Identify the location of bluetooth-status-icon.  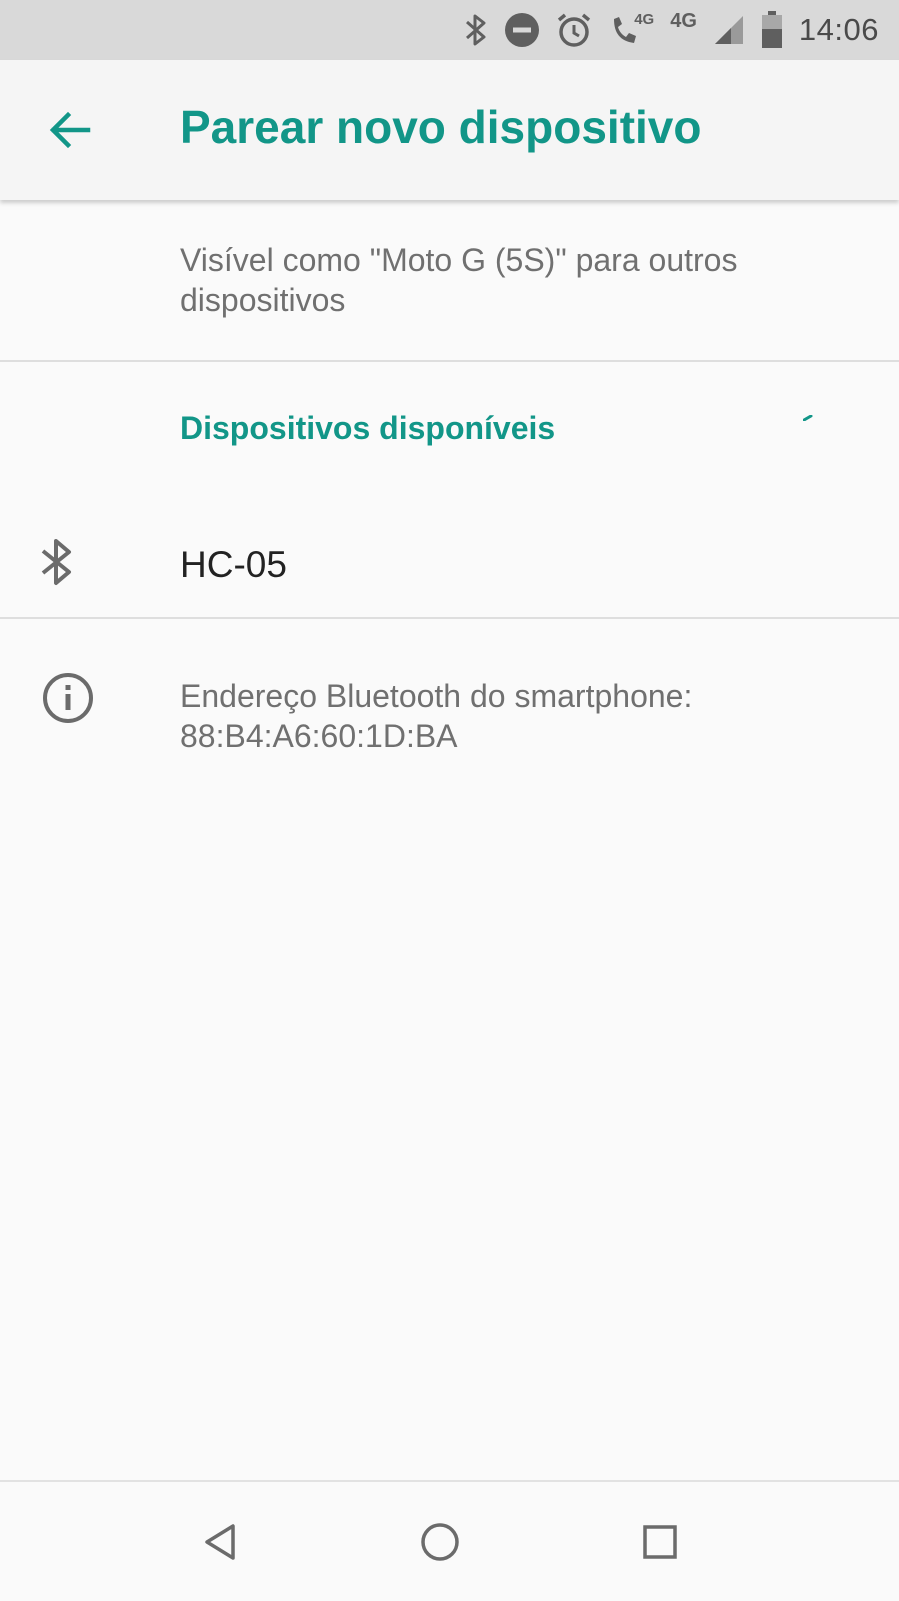
(476, 30).